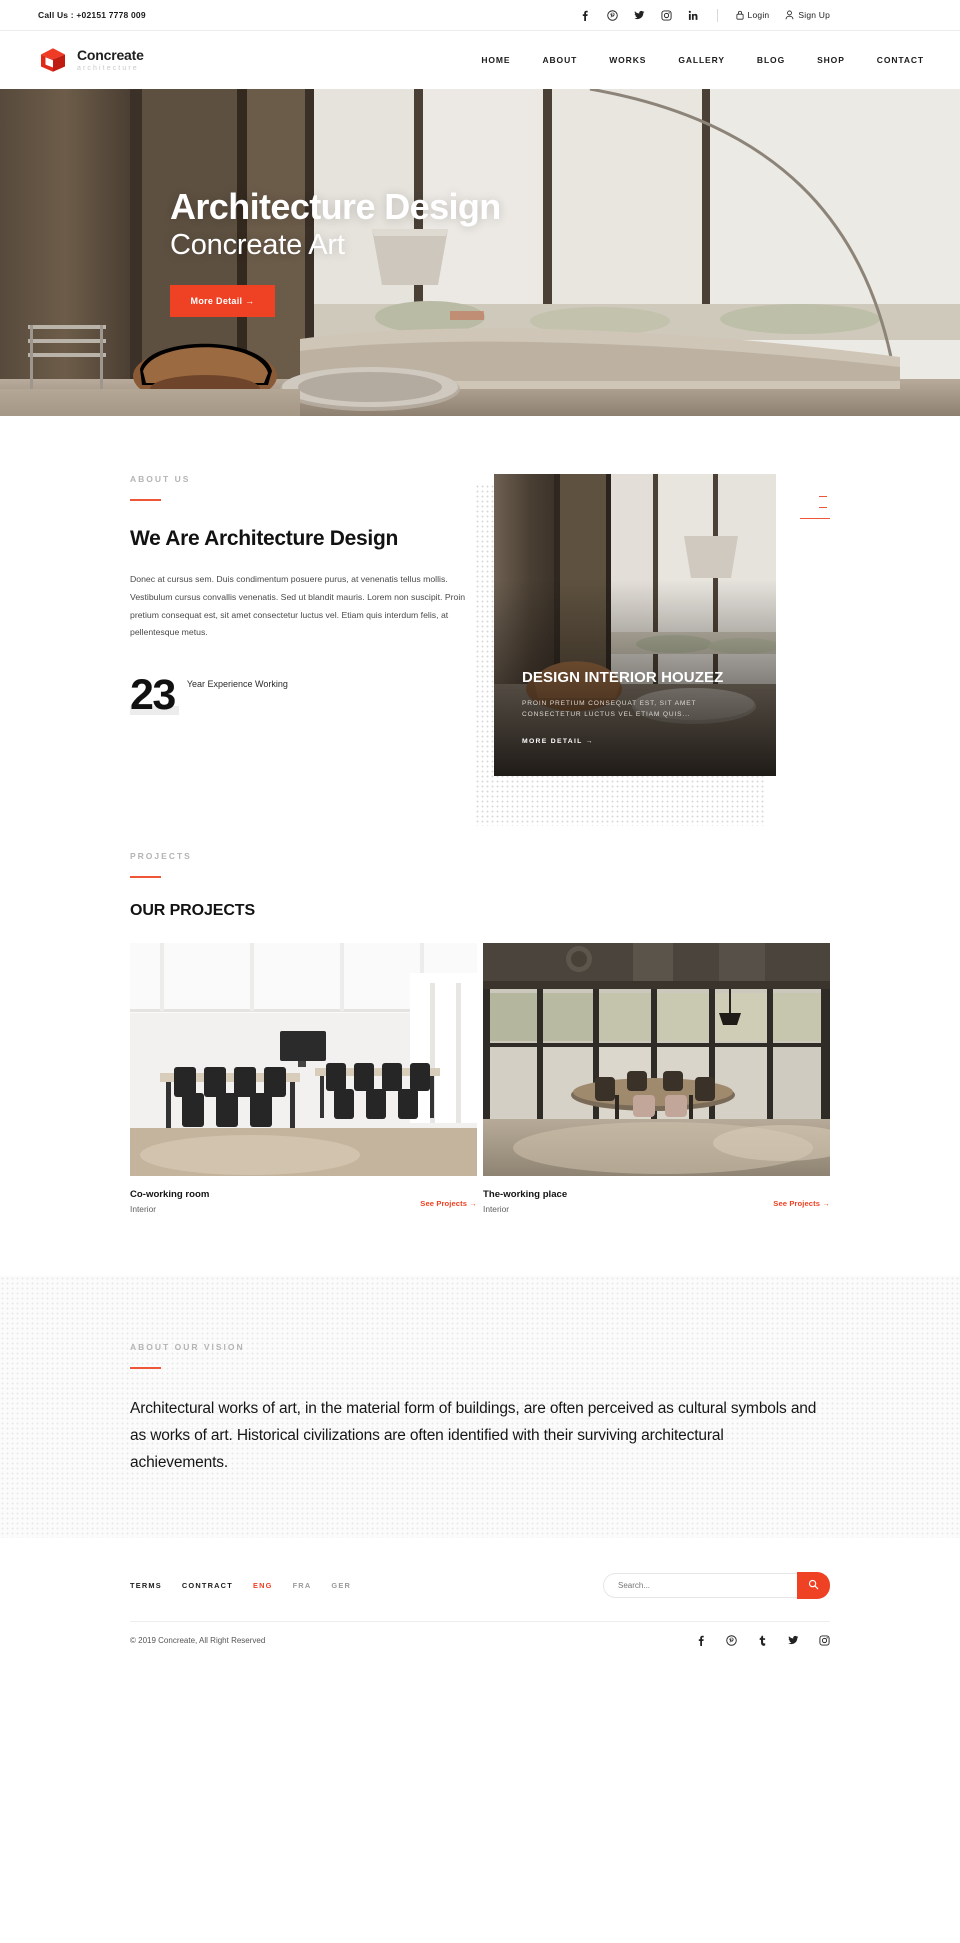 Image resolution: width=960 pixels, height=1943 pixels. I want to click on footer-link-contract: CONTRACT, so click(207, 1585).